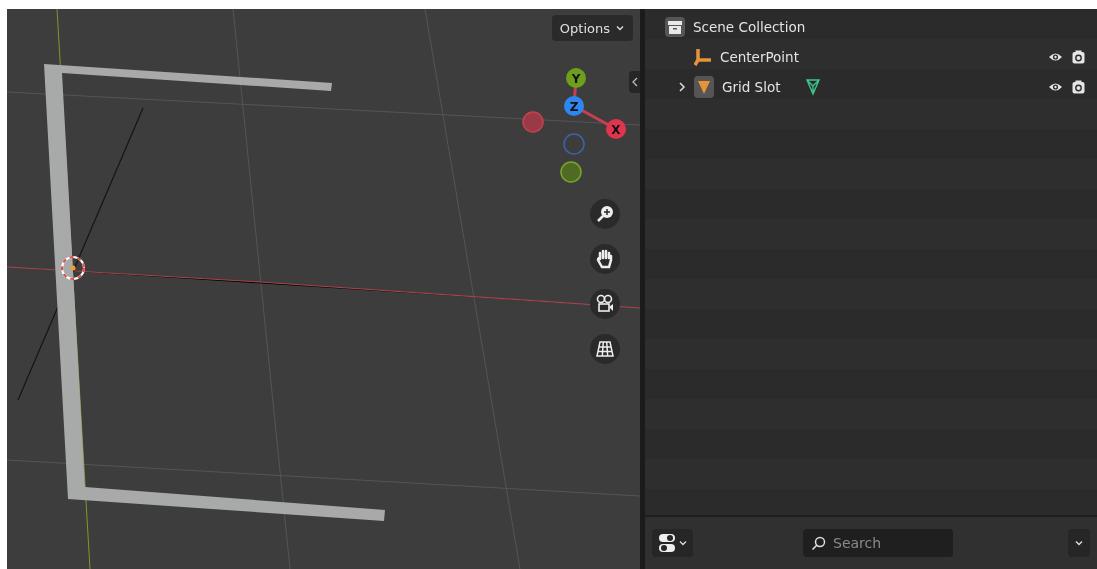 The height and width of the screenshot is (569, 1097). What do you see at coordinates (878, 543) in the screenshot?
I see `search-field: Search` at bounding box center [878, 543].